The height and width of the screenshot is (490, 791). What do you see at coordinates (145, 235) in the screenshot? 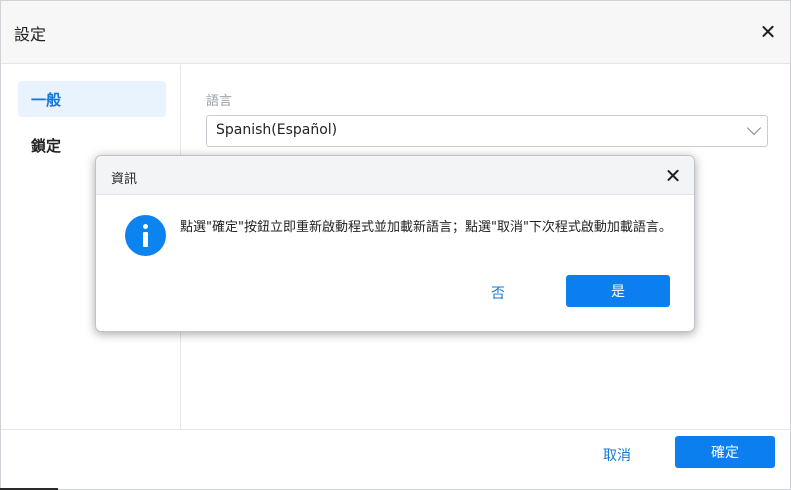
I see `info-icon` at bounding box center [145, 235].